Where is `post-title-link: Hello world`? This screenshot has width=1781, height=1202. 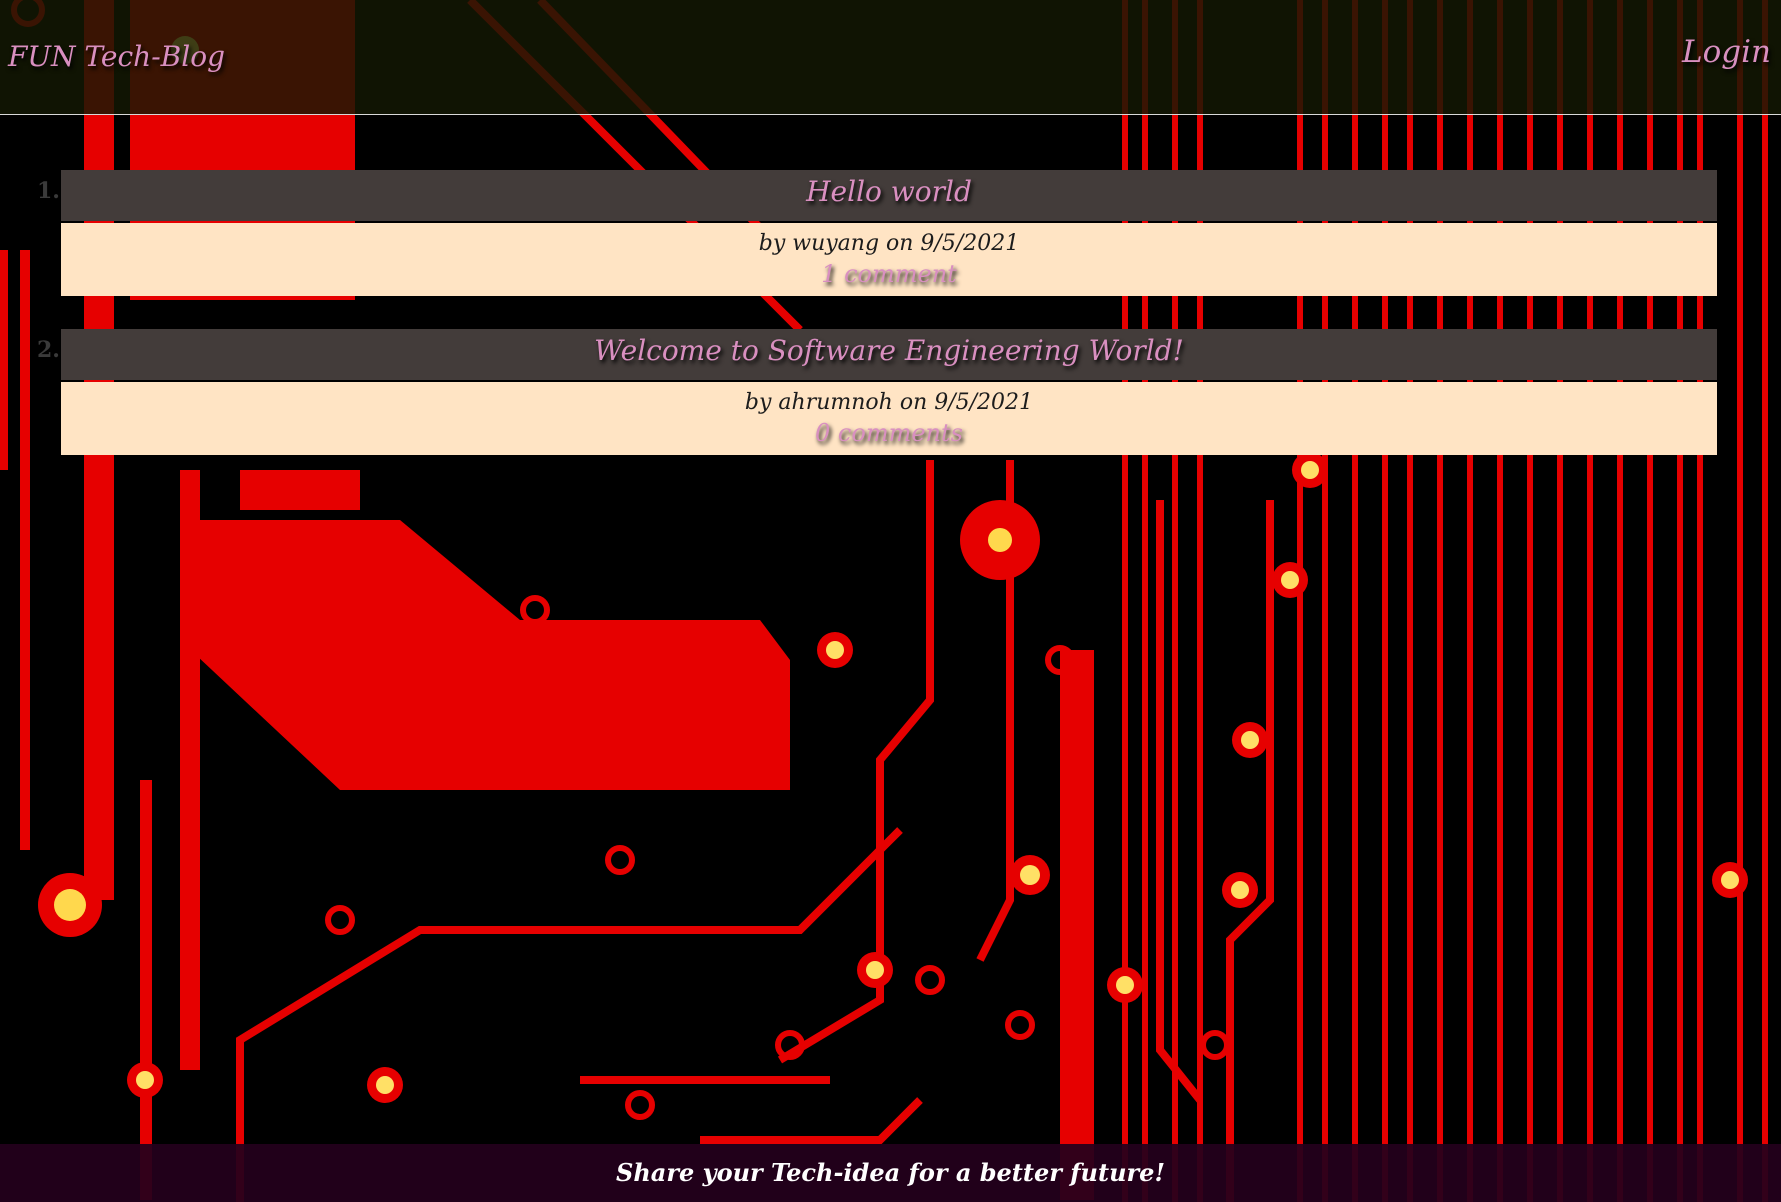
post-title-link: Hello world is located at coordinates (889, 192).